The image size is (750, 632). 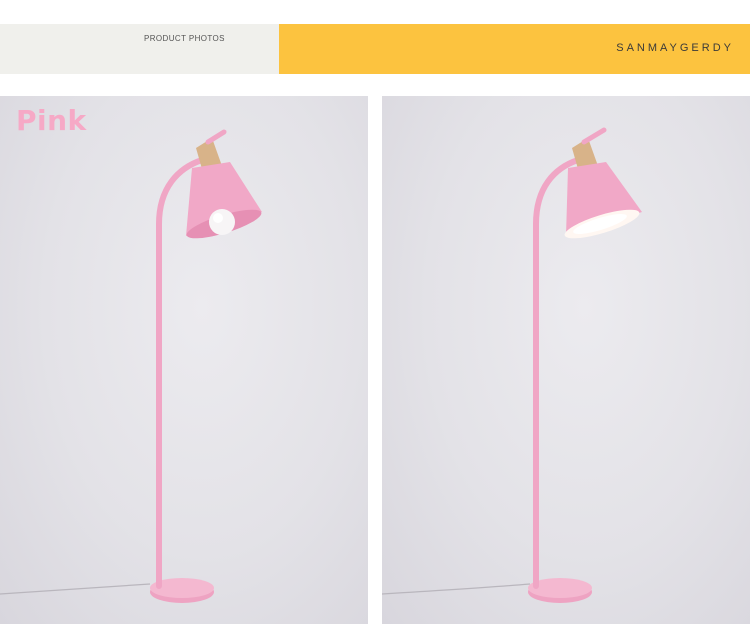 I want to click on section-title: PRODUCT PHOTOS, so click(x=184, y=38).